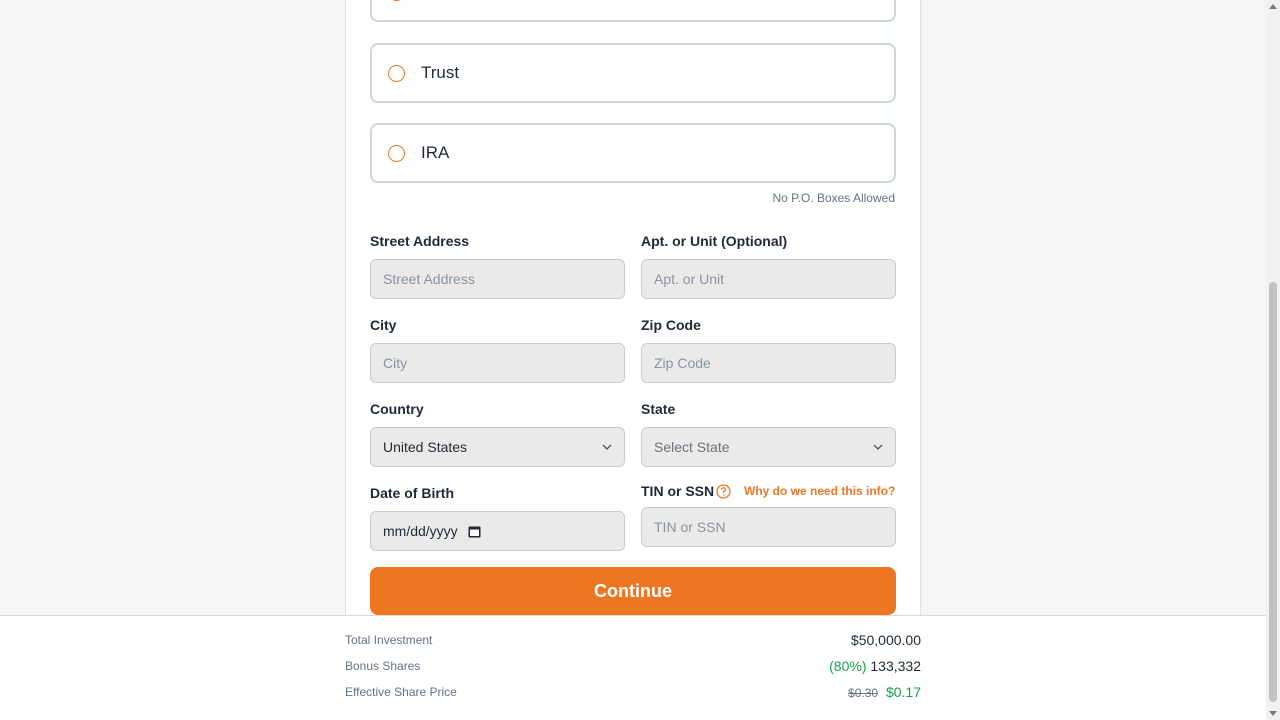 This screenshot has width=1280, height=720. What do you see at coordinates (848, 666) in the screenshot?
I see `bonus-percent: (80%)` at bounding box center [848, 666].